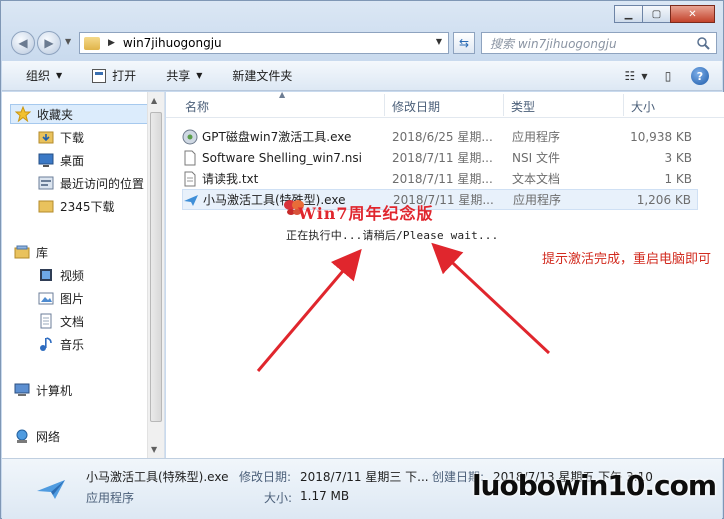  Describe the element at coordinates (157, 477) in the screenshot. I see `selected-file-name: 小马激活工具(特殊型).exe` at that location.